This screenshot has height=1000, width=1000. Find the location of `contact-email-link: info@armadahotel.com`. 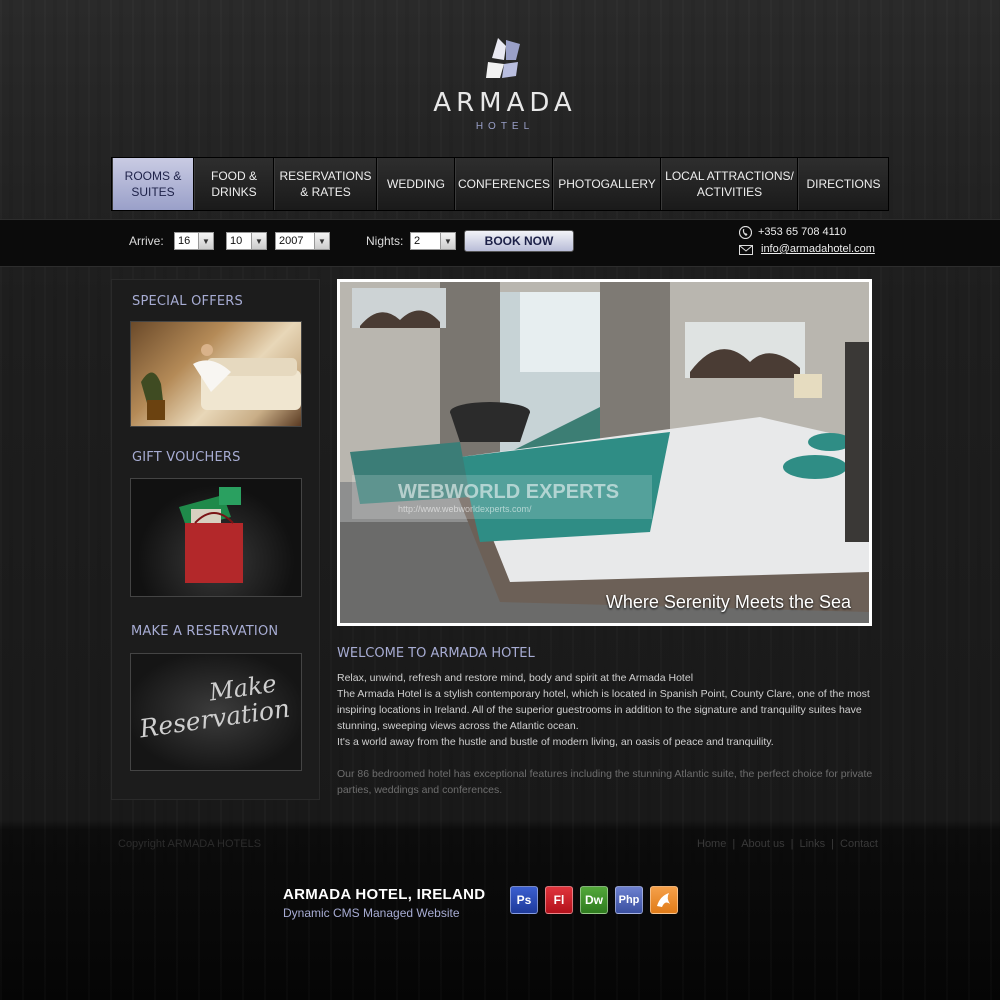

contact-email-link: info@armadahotel.com is located at coordinates (818, 249).